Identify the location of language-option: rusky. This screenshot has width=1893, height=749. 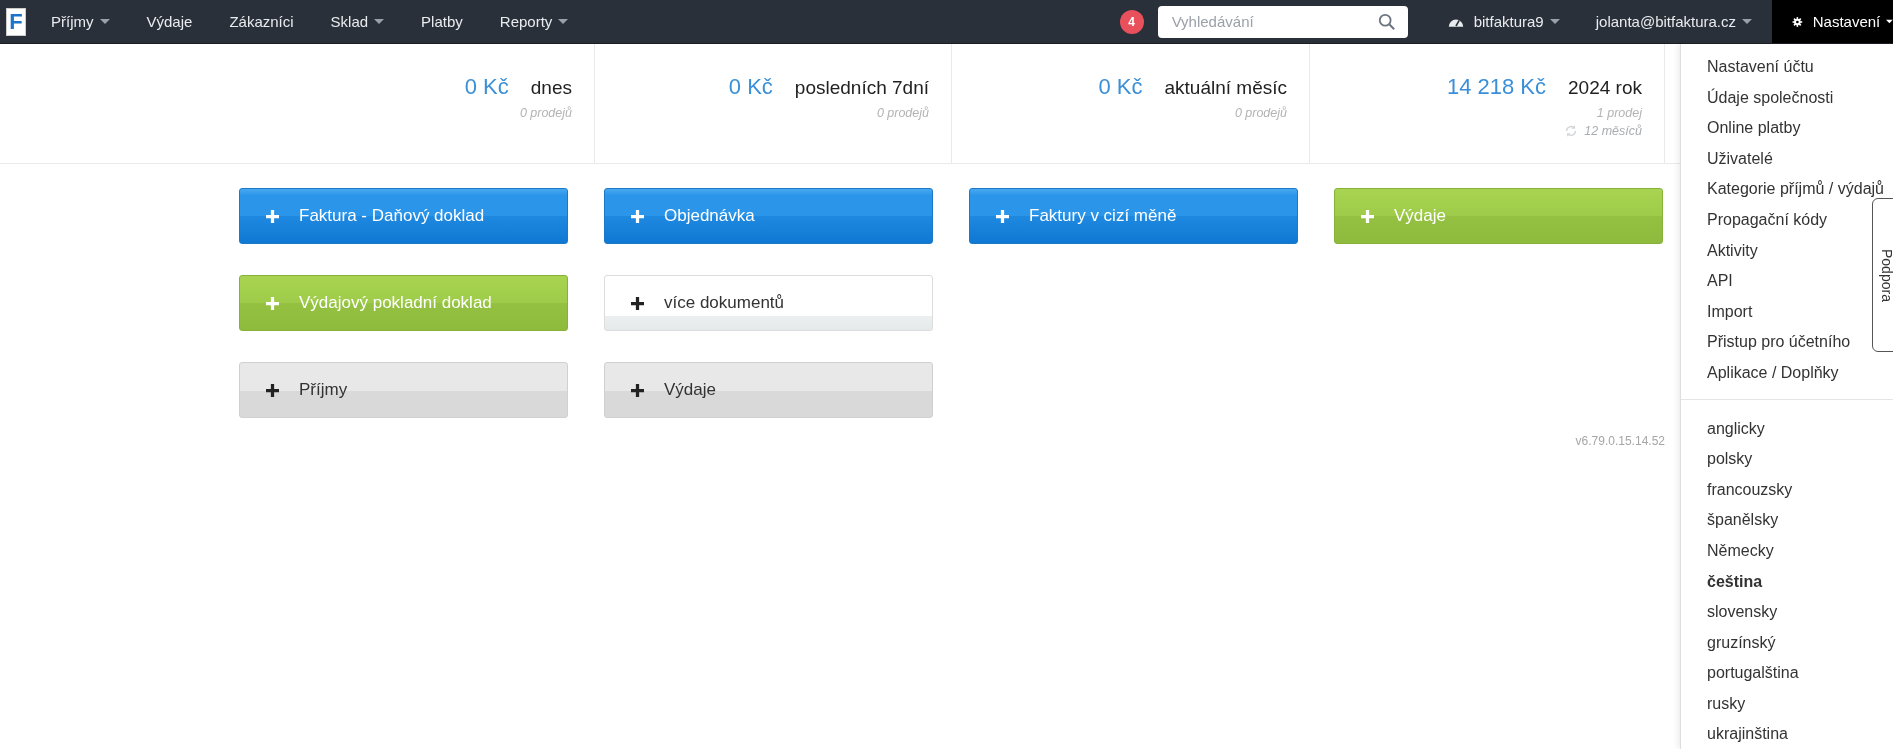
(1726, 704).